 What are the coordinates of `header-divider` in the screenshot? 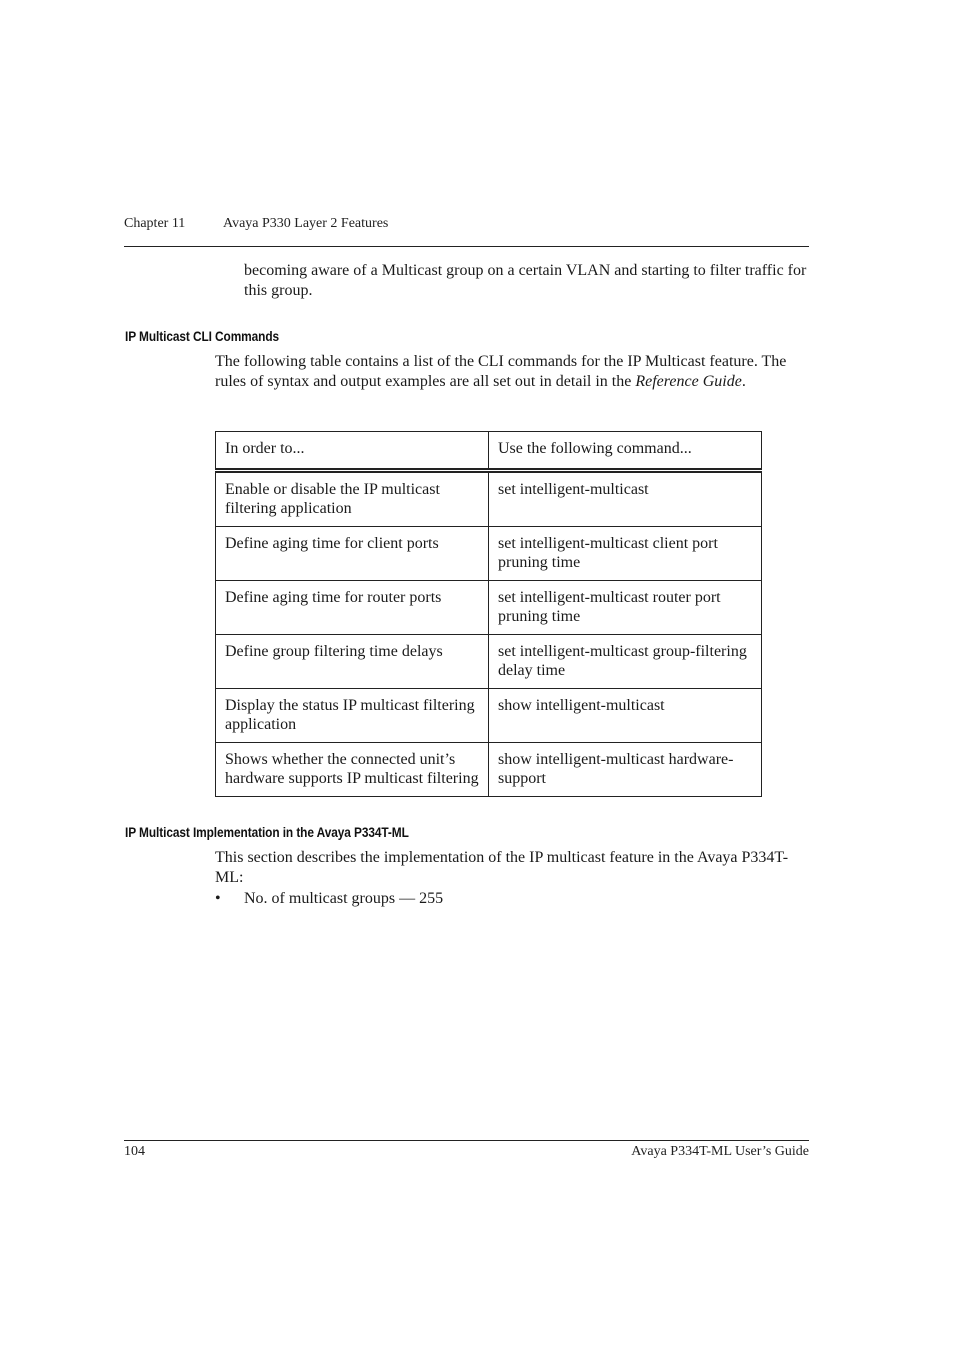 It's located at (466, 246).